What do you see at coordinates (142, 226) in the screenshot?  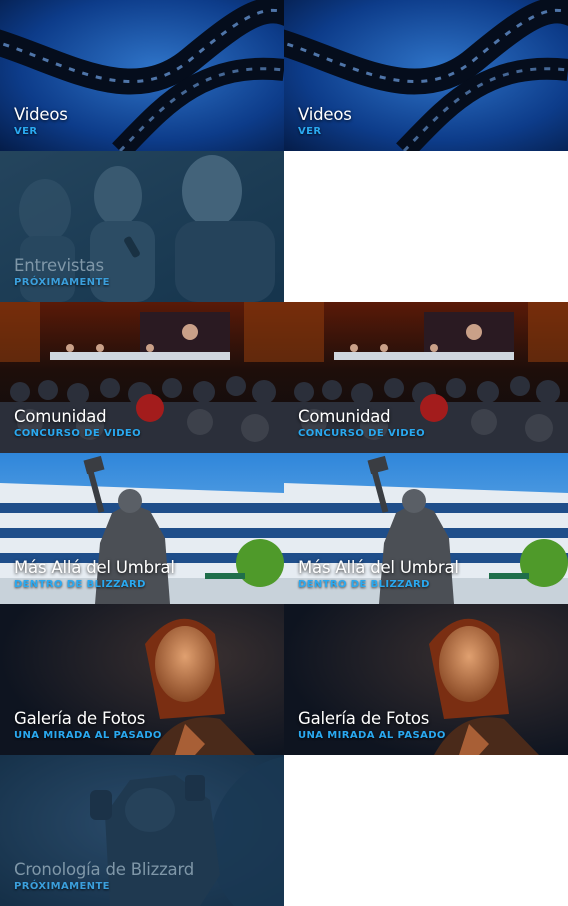 I see `tile-entrevistas: Entrevistas PRÓXIMAMENTE` at bounding box center [142, 226].